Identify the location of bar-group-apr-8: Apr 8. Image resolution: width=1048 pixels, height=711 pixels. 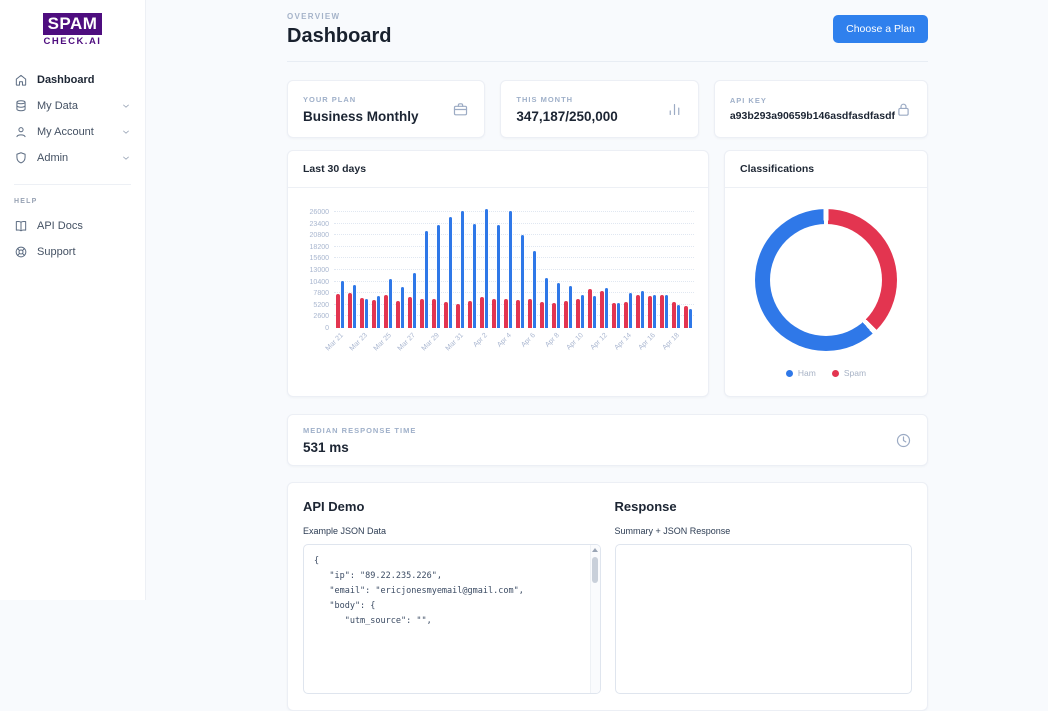
(553, 280).